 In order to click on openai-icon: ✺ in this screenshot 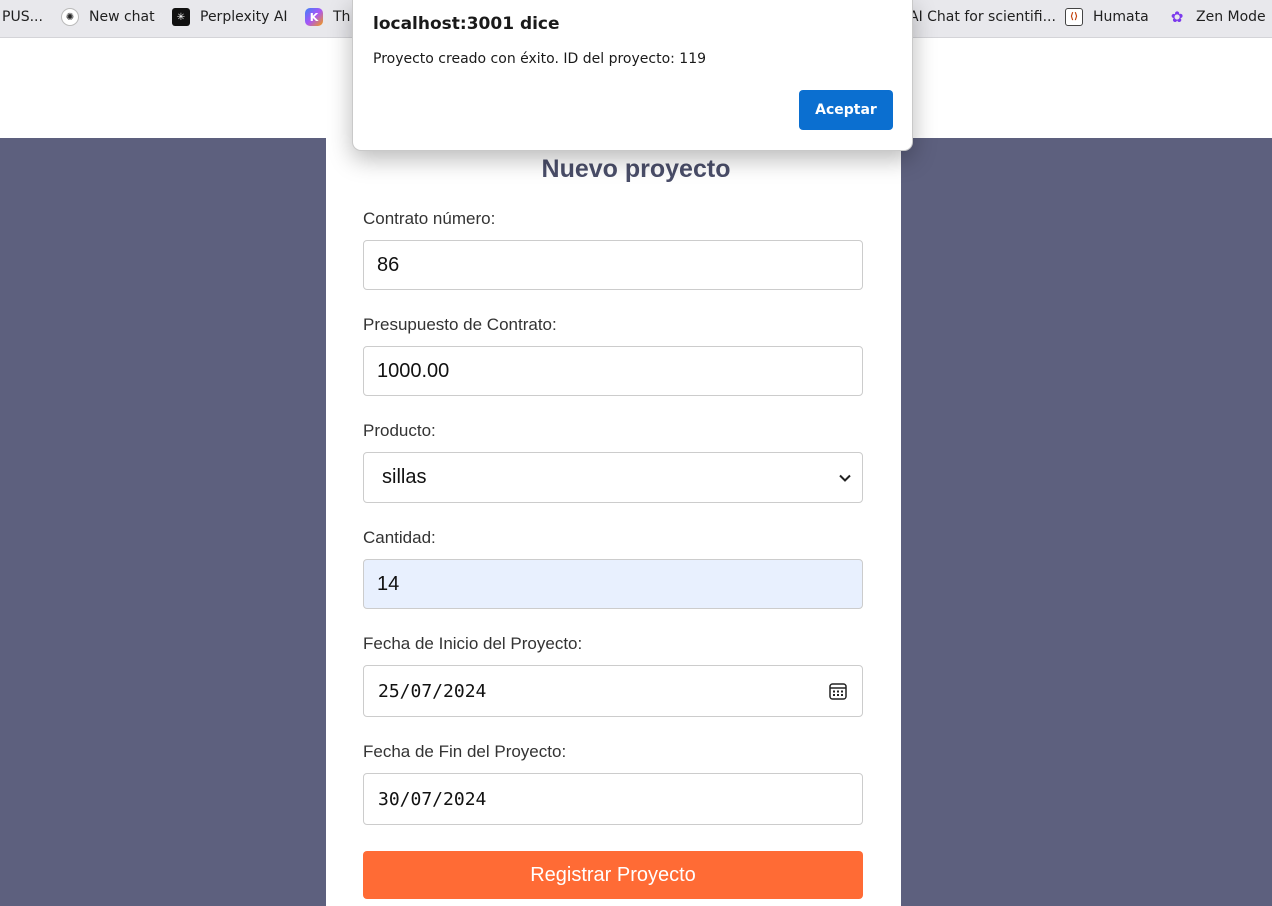, I will do `click(70, 17)`.